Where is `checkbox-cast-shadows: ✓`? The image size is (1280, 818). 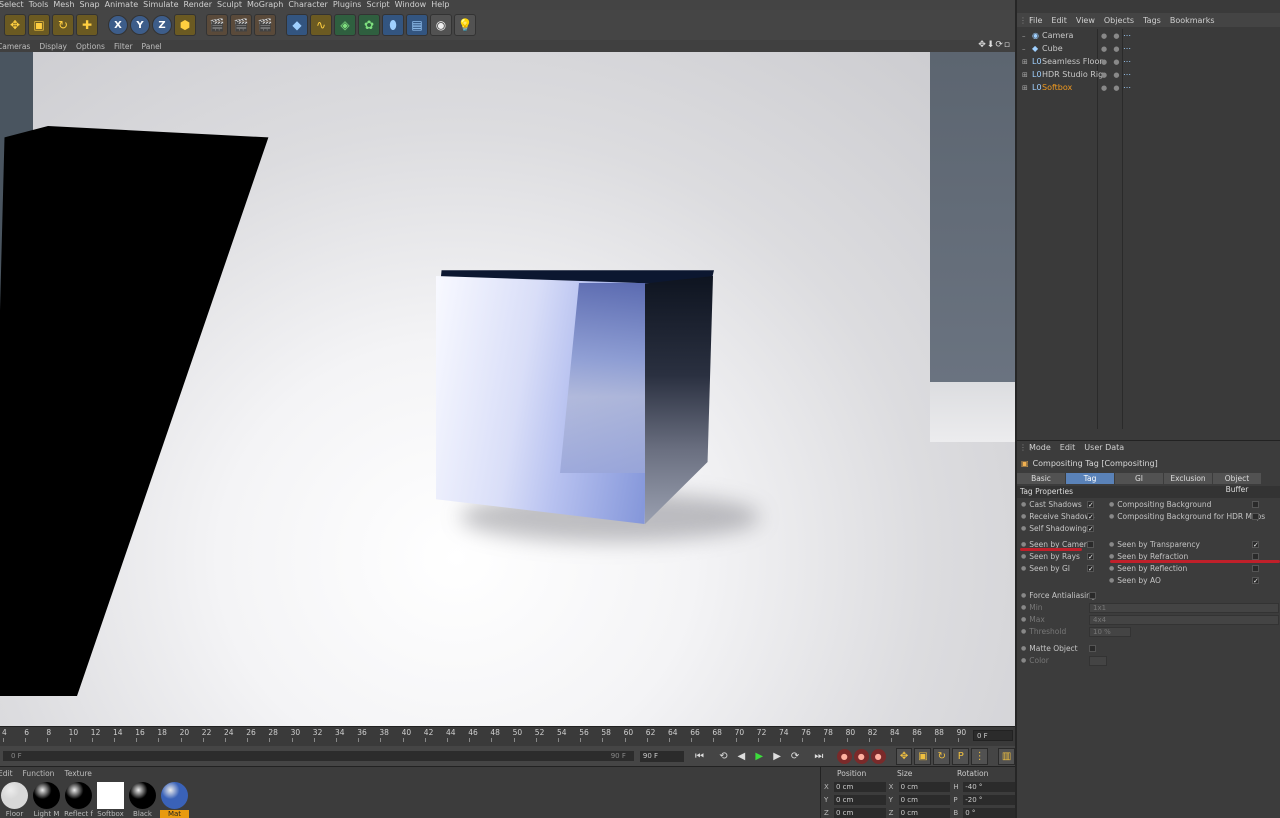
checkbox-cast-shadows: ✓ is located at coordinates (1090, 505).